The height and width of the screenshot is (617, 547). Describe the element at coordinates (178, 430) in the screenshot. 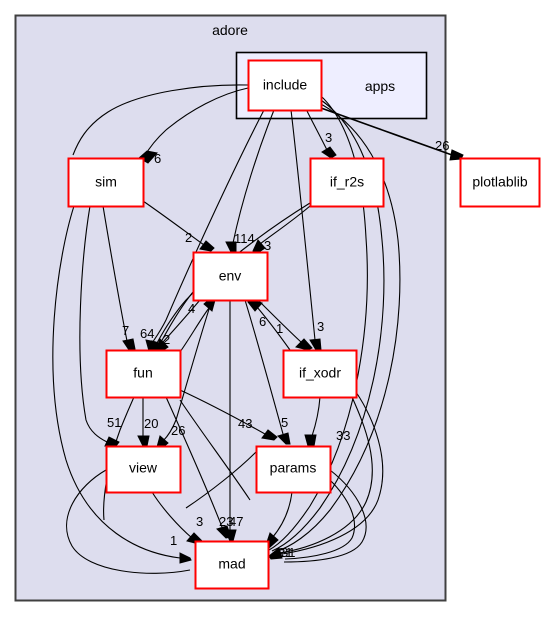

I see `edge-label-env-view: 26` at that location.